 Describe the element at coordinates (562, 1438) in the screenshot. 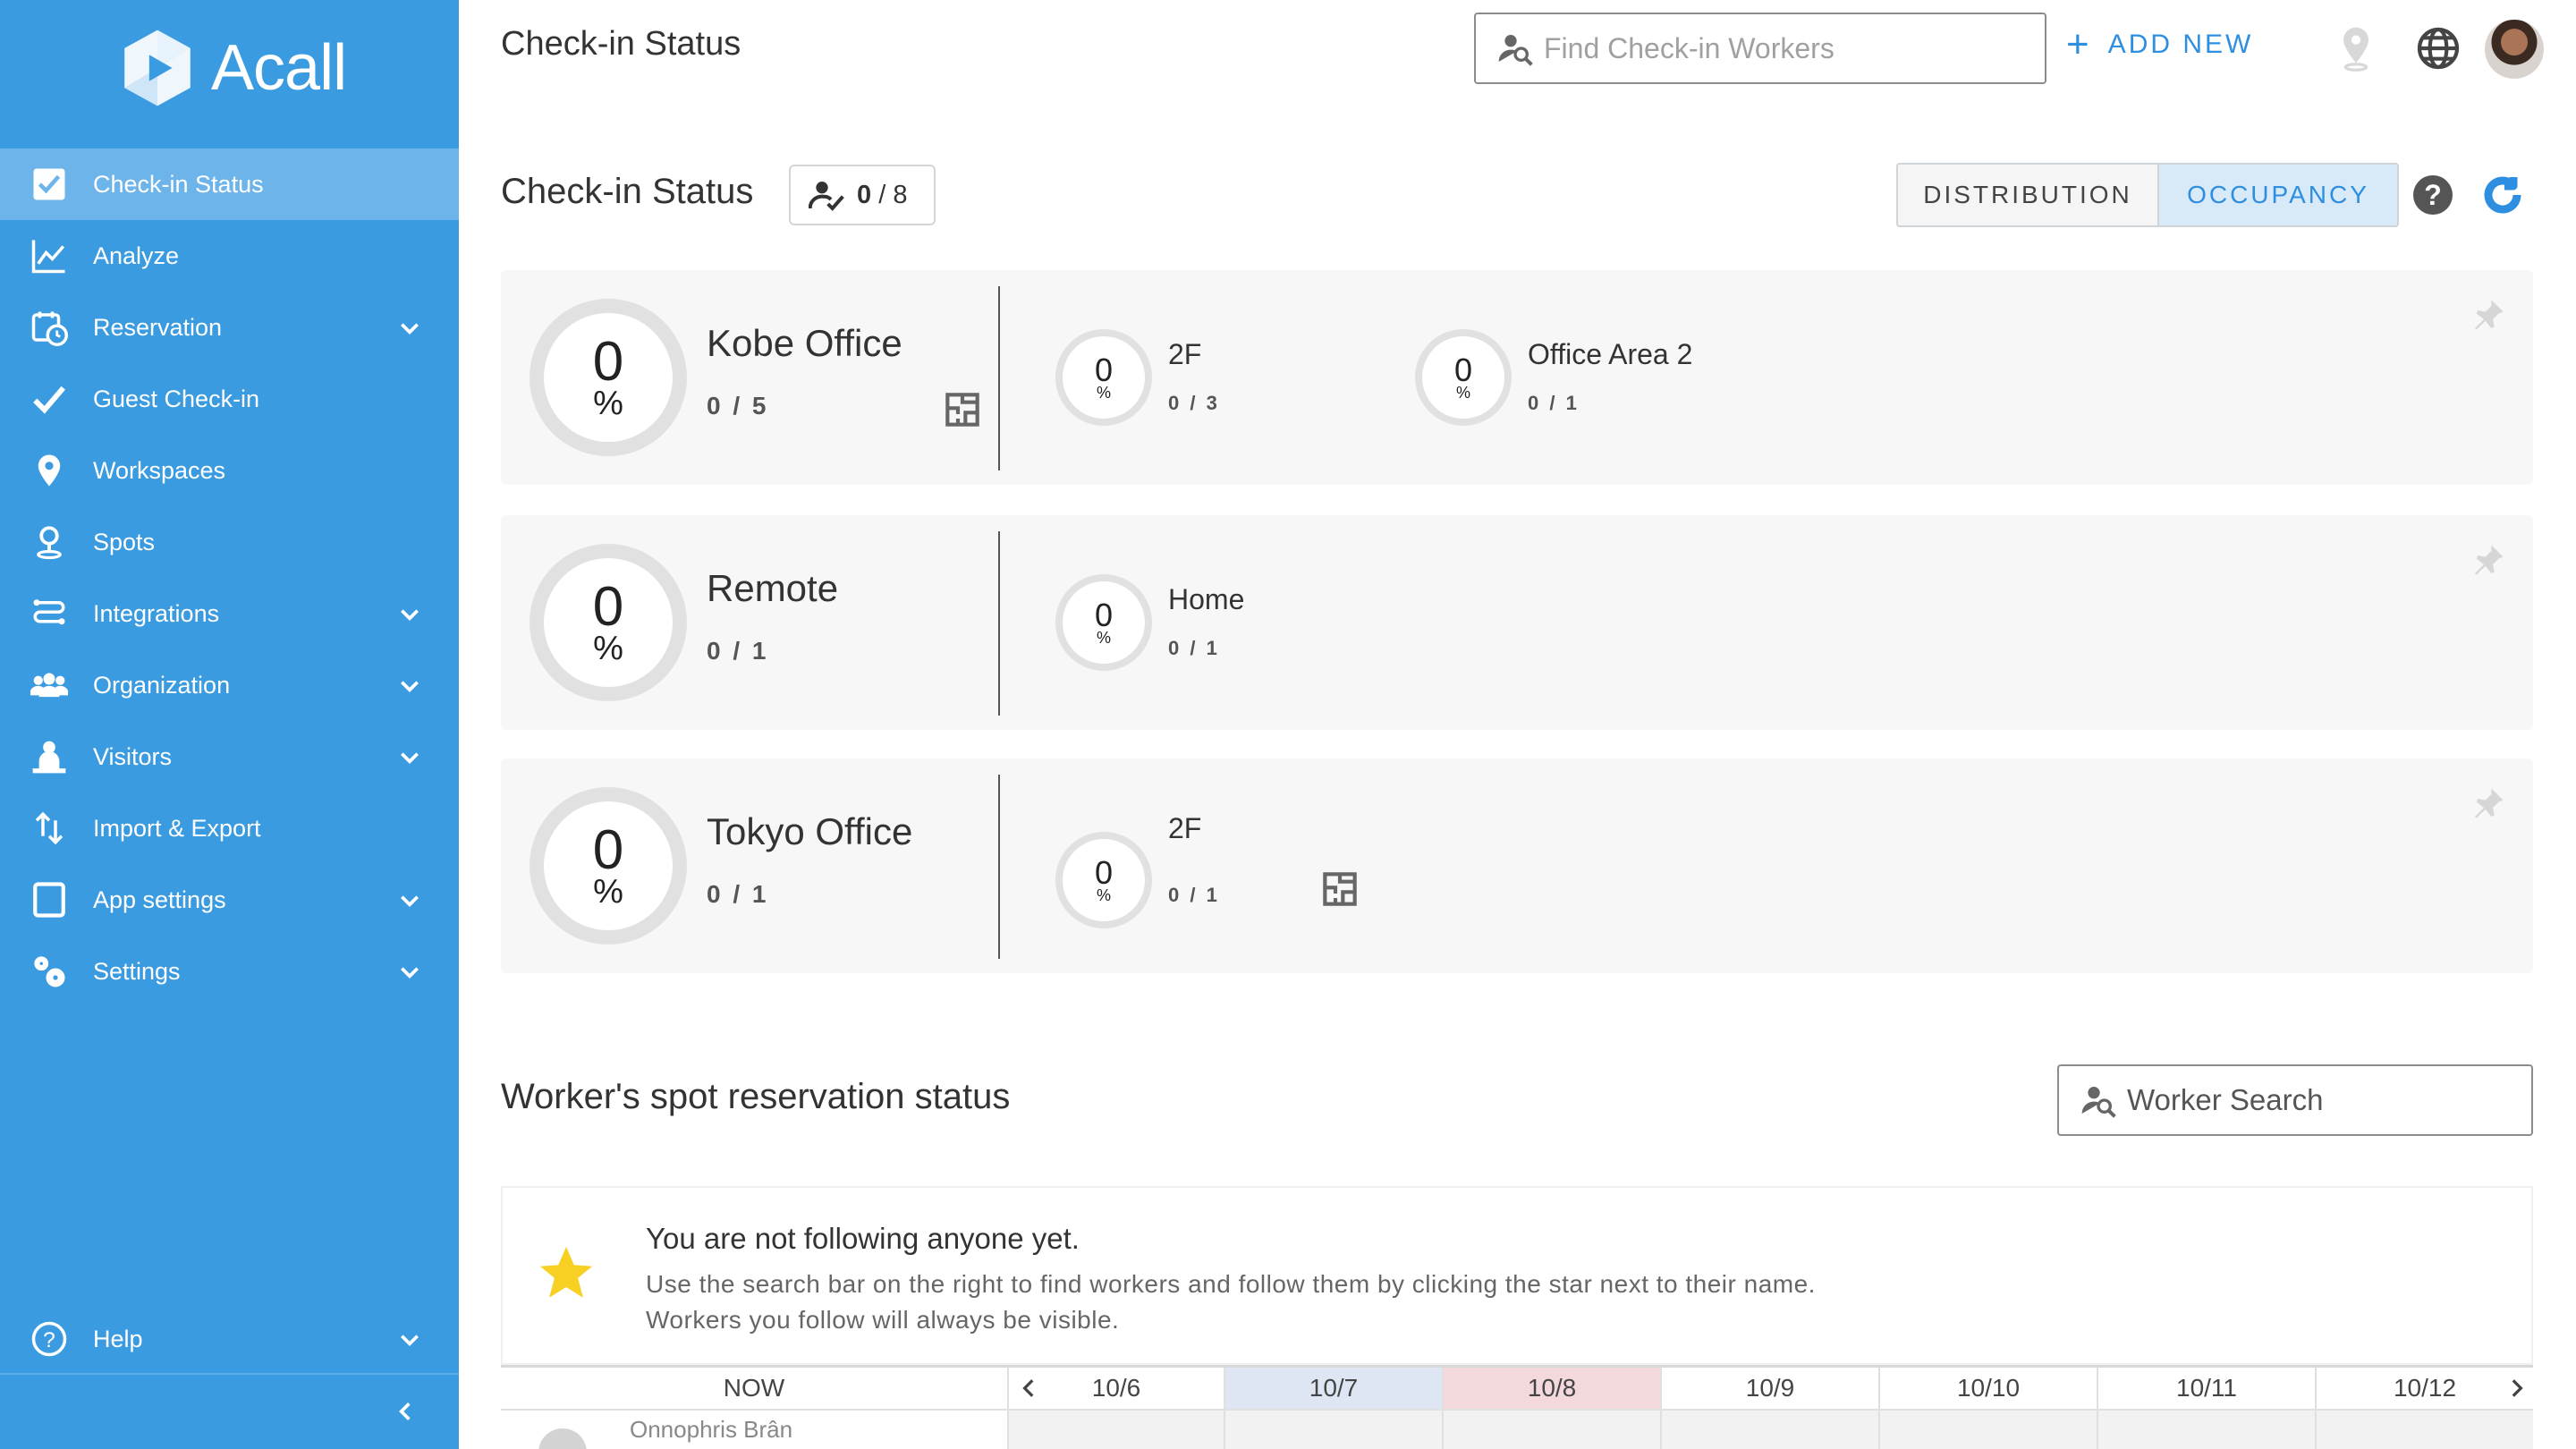

I see `avatar` at that location.